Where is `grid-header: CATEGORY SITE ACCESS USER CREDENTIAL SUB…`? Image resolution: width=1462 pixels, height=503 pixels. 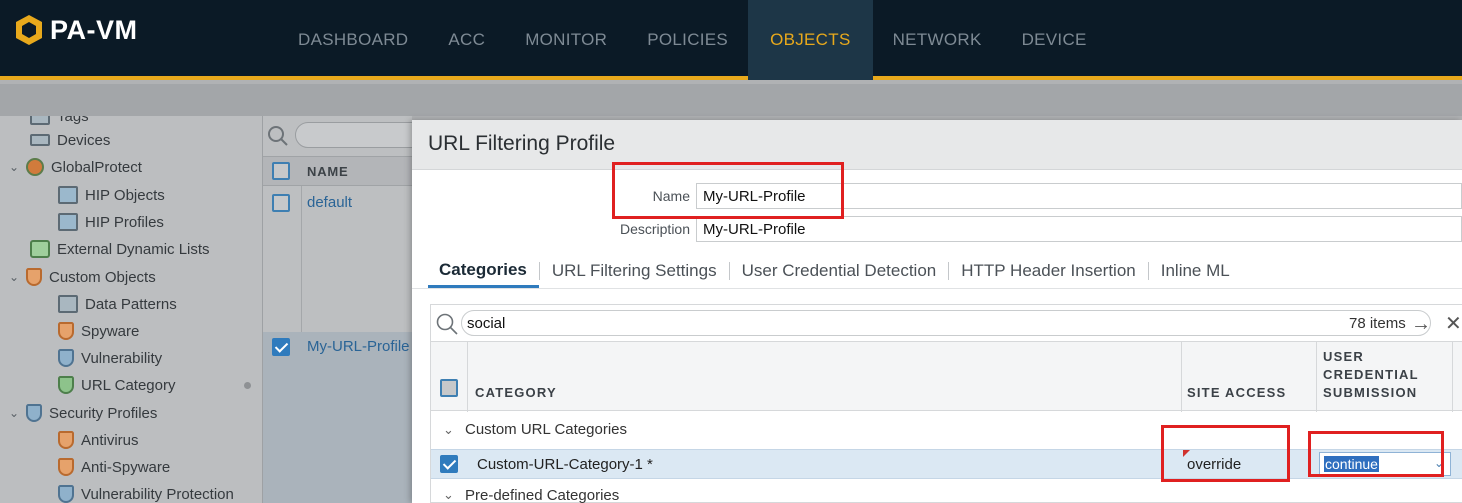
grid-header: CATEGORY SITE ACCESS USER CREDENTIAL SUB… is located at coordinates (946, 376).